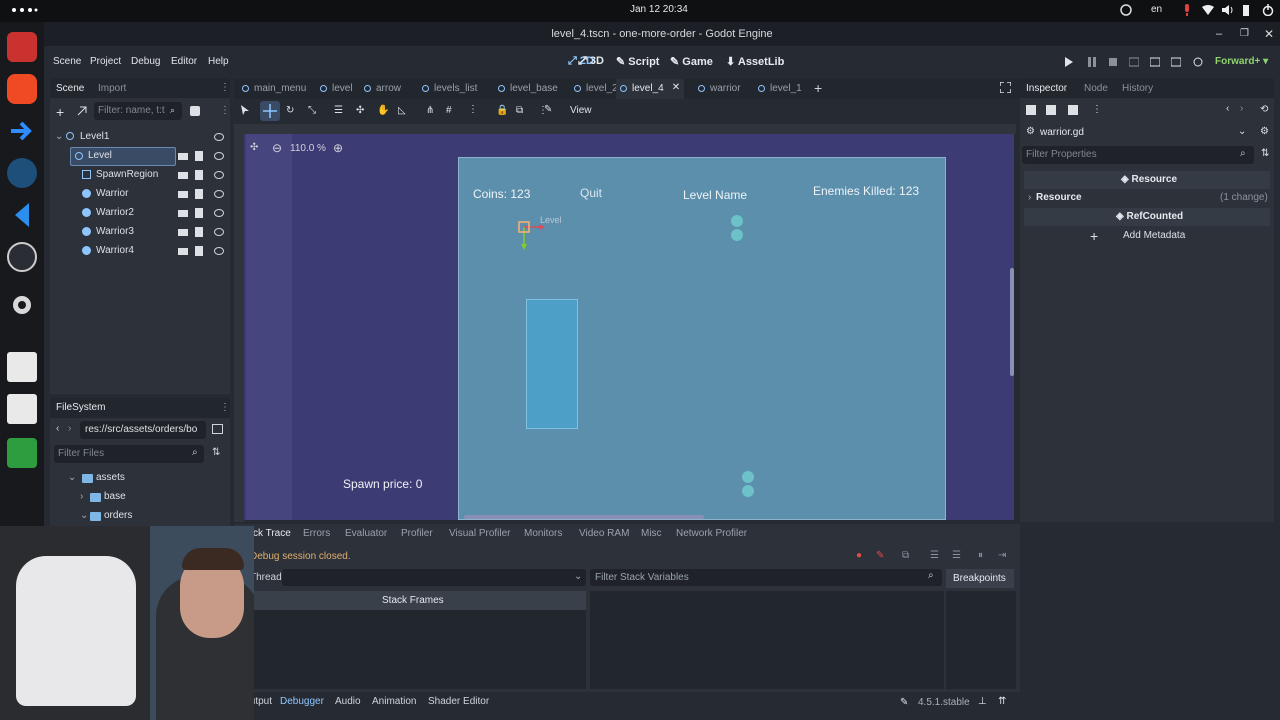 The width and height of the screenshot is (1280, 720). I want to click on tab-scene: Scene, so click(70, 88).